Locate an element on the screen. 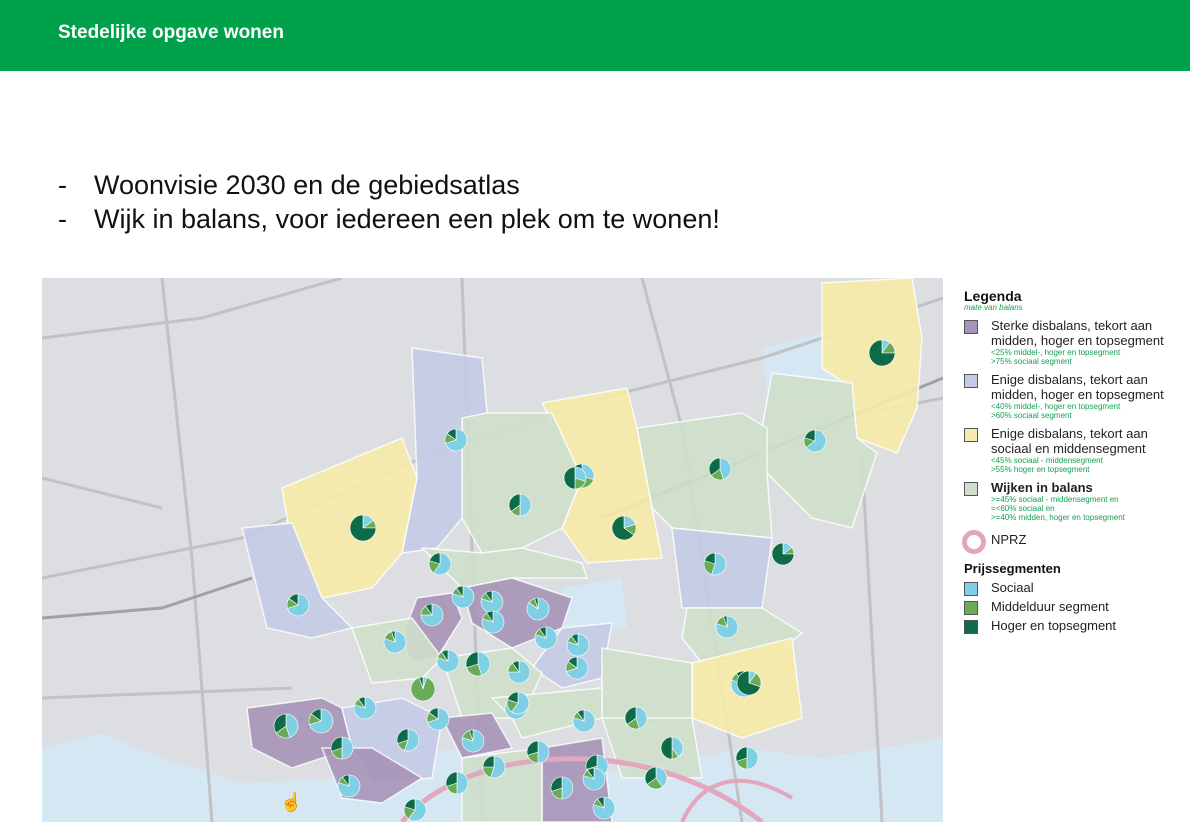 The image size is (1190, 822). bullet-item: - Woonvisie 2030 en de gebiedsatlas is located at coordinates (389, 185).